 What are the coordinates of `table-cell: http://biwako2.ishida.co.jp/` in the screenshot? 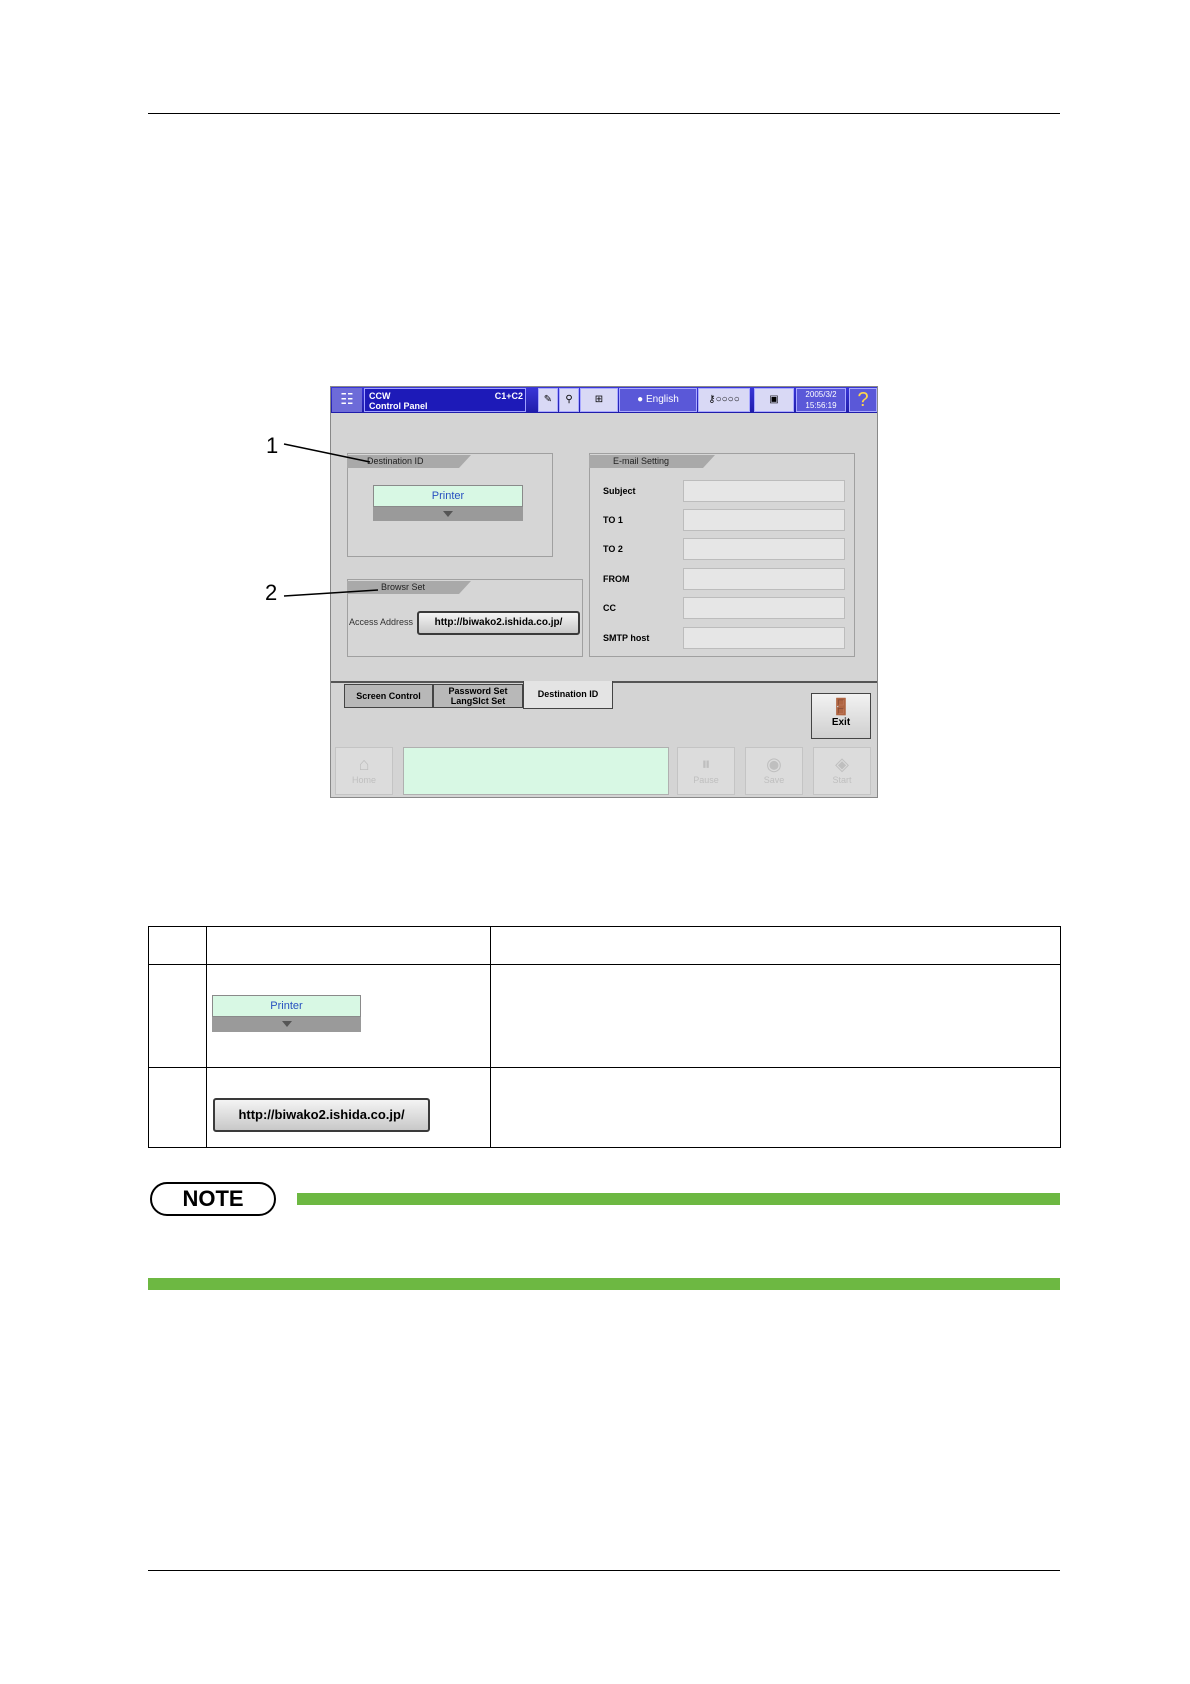 It's located at (348, 1107).